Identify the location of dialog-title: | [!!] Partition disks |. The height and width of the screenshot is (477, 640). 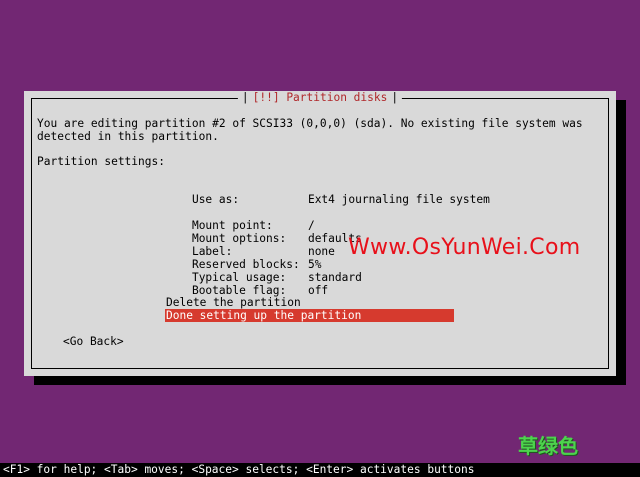
(320, 98).